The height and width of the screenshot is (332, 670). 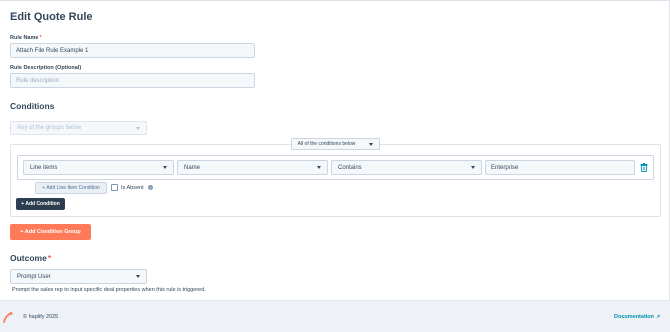 What do you see at coordinates (406, 167) in the screenshot?
I see `condition-operator-select: Contains` at bounding box center [406, 167].